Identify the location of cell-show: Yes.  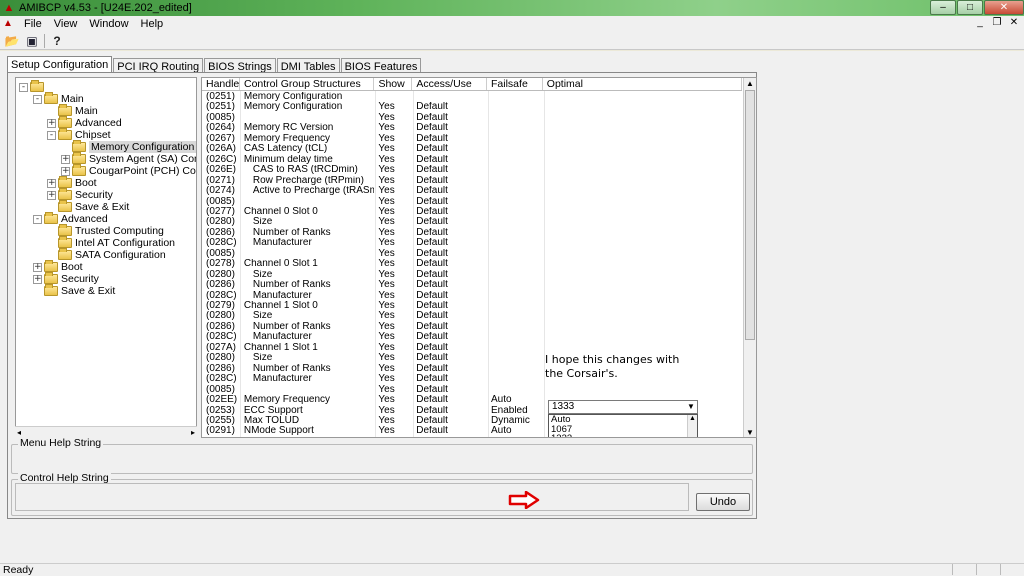
(386, 211).